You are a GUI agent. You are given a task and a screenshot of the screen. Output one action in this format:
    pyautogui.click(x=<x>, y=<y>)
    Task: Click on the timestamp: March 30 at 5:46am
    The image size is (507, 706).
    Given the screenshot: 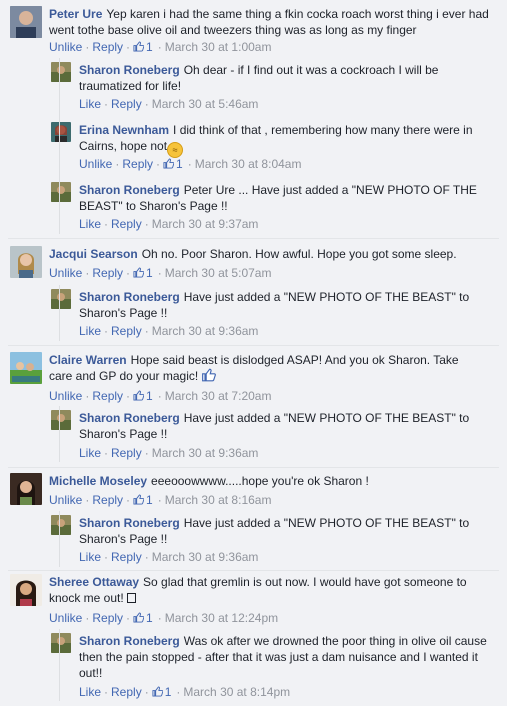 What is the action you would take?
    pyautogui.click(x=205, y=104)
    